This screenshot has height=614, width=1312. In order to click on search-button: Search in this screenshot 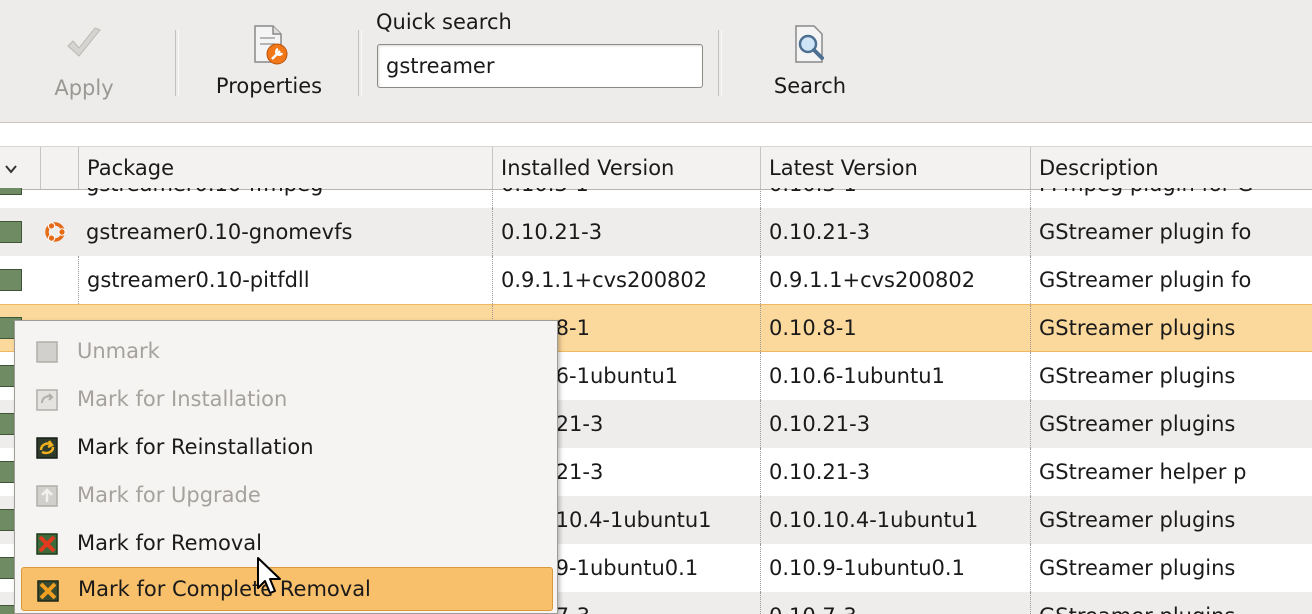, I will do `click(810, 61)`.